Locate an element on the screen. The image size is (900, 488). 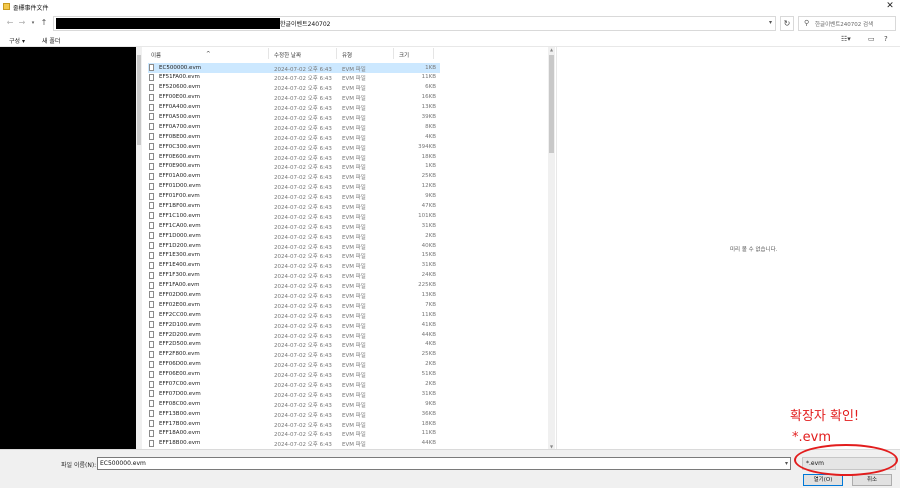
file-row: EFF1E300.evm 2024-07-02 오후 6:43 EVM 파일 15KB is located at coordinates (294, 256).